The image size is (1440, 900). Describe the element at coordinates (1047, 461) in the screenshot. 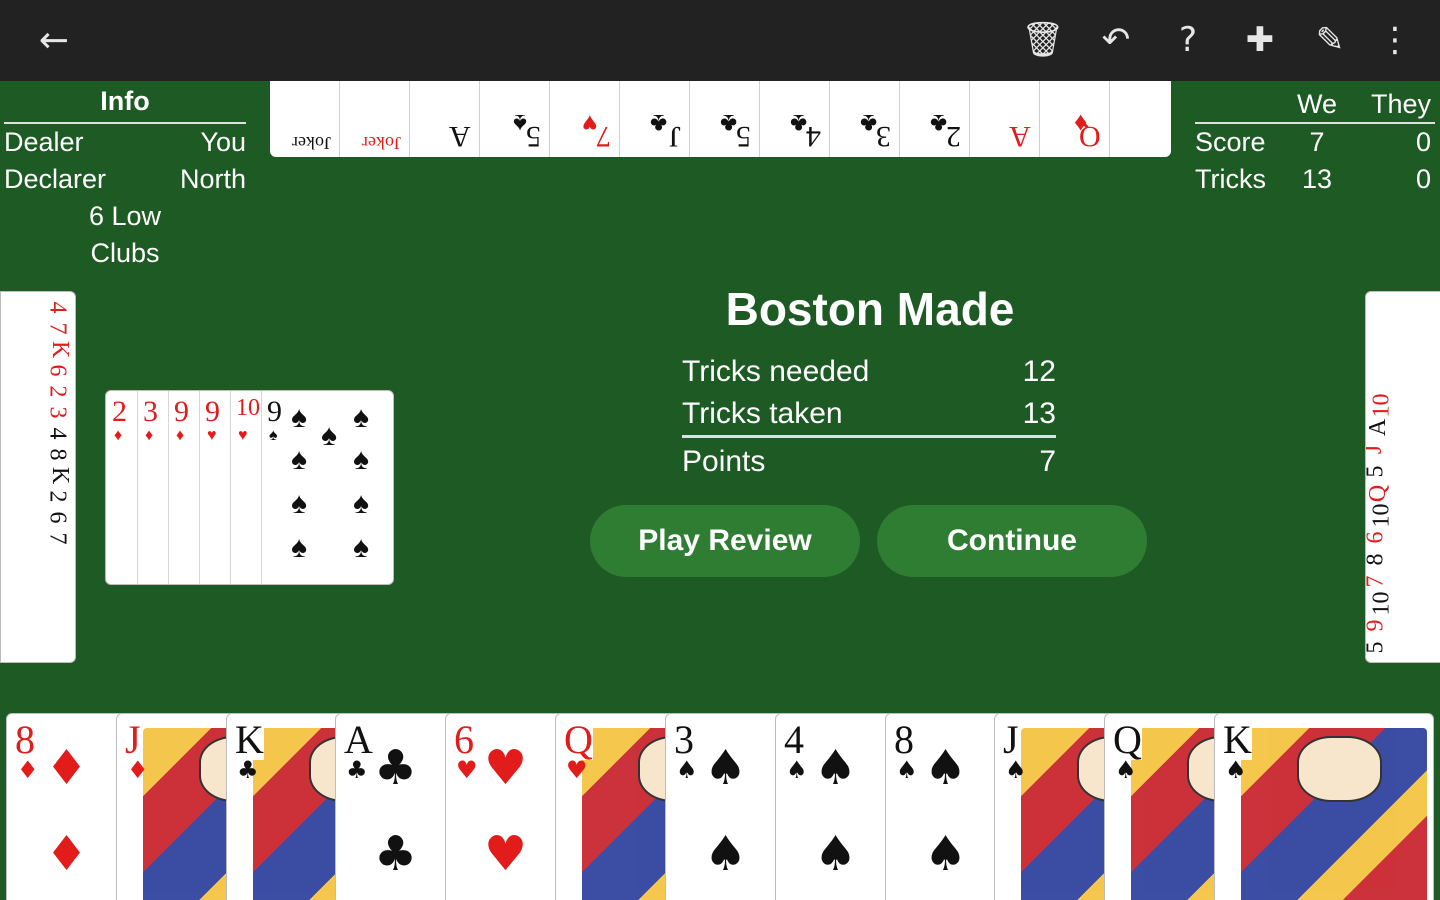

I see `points-value: 7` at that location.